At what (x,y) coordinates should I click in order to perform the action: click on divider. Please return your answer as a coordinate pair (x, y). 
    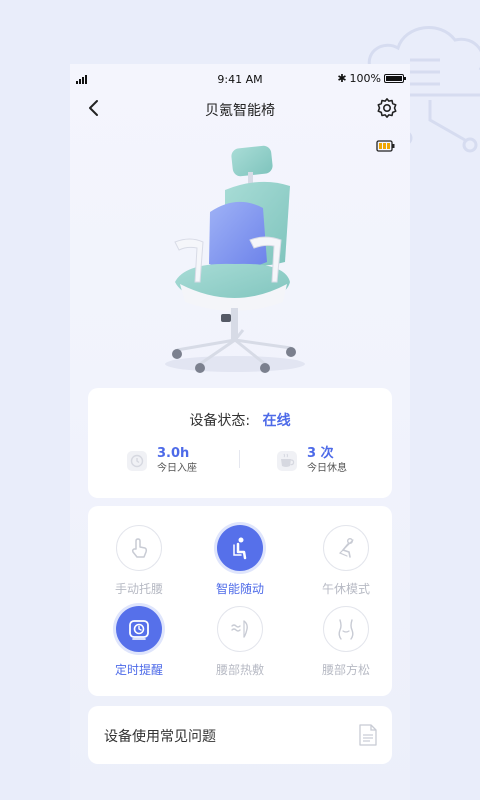
    Looking at the image, I should click on (239, 459).